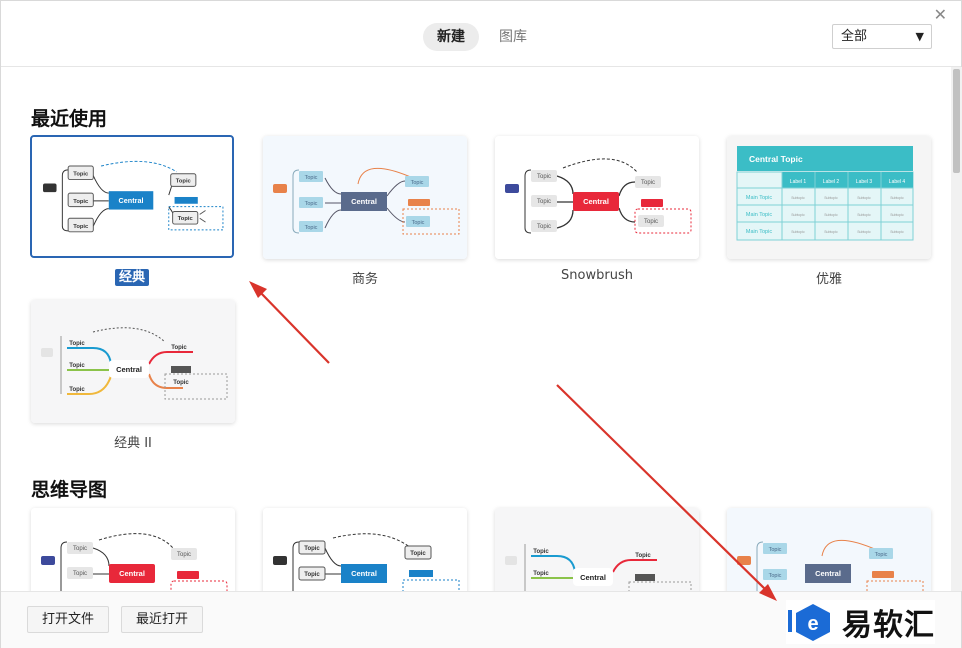  I want to click on mindmap-template-card-1: Topic Topic Central Topic, so click(133, 549).